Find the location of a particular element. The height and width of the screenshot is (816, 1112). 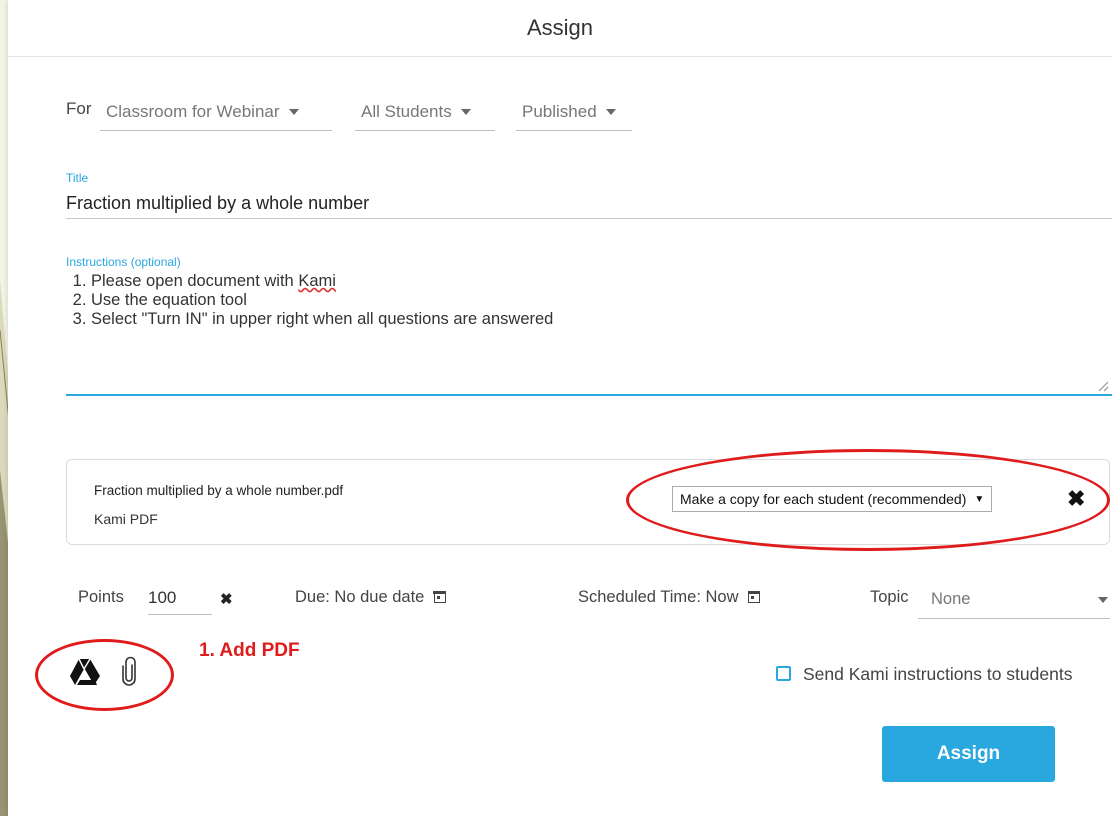

instruction-line: Use the equation tool is located at coordinates (598, 300).